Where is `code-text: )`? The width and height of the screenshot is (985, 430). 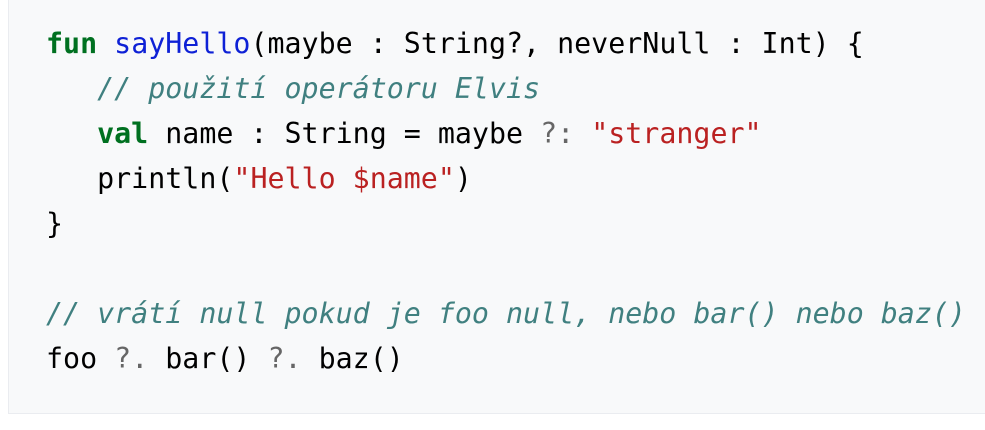
code-text: ) is located at coordinates (463, 178).